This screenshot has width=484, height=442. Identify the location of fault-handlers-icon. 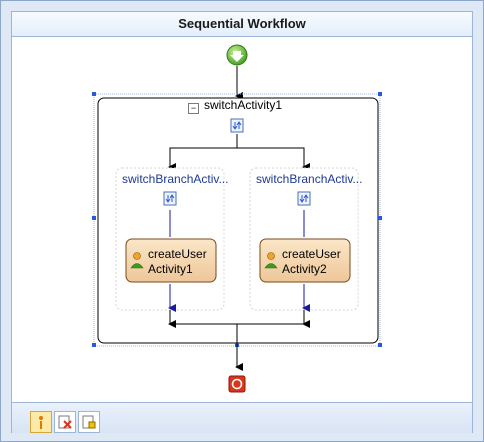
(89, 422).